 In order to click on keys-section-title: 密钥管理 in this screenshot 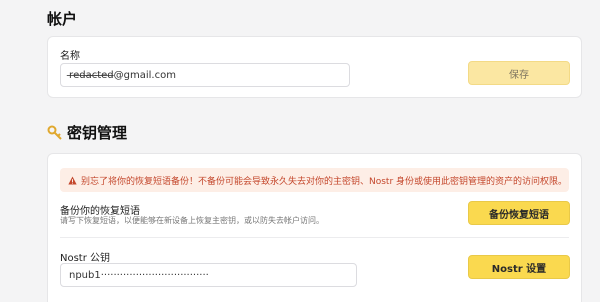, I will do `click(87, 132)`.